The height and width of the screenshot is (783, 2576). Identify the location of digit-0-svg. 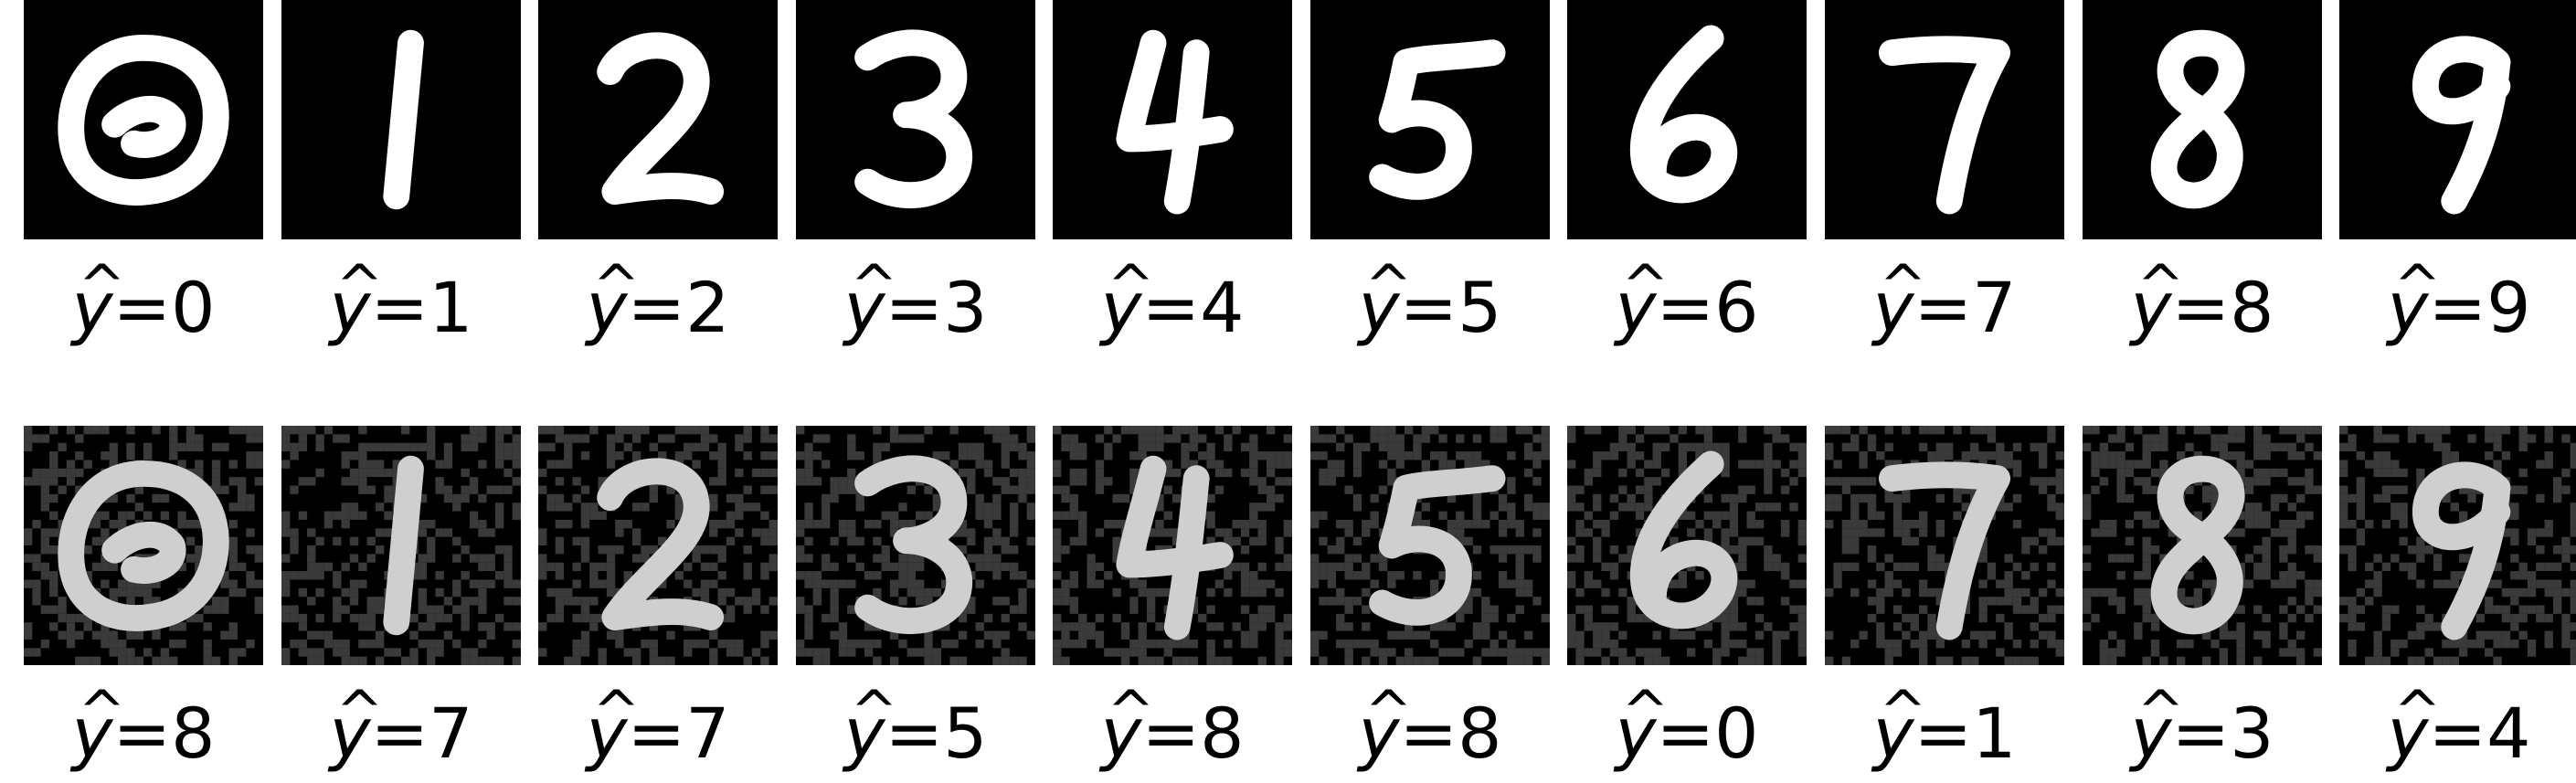
(143, 119).